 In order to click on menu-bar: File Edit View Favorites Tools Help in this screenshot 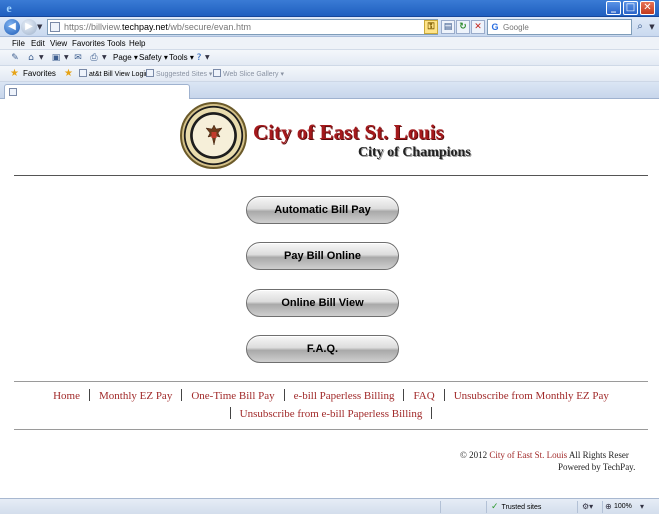, I will do `click(329, 43)`.